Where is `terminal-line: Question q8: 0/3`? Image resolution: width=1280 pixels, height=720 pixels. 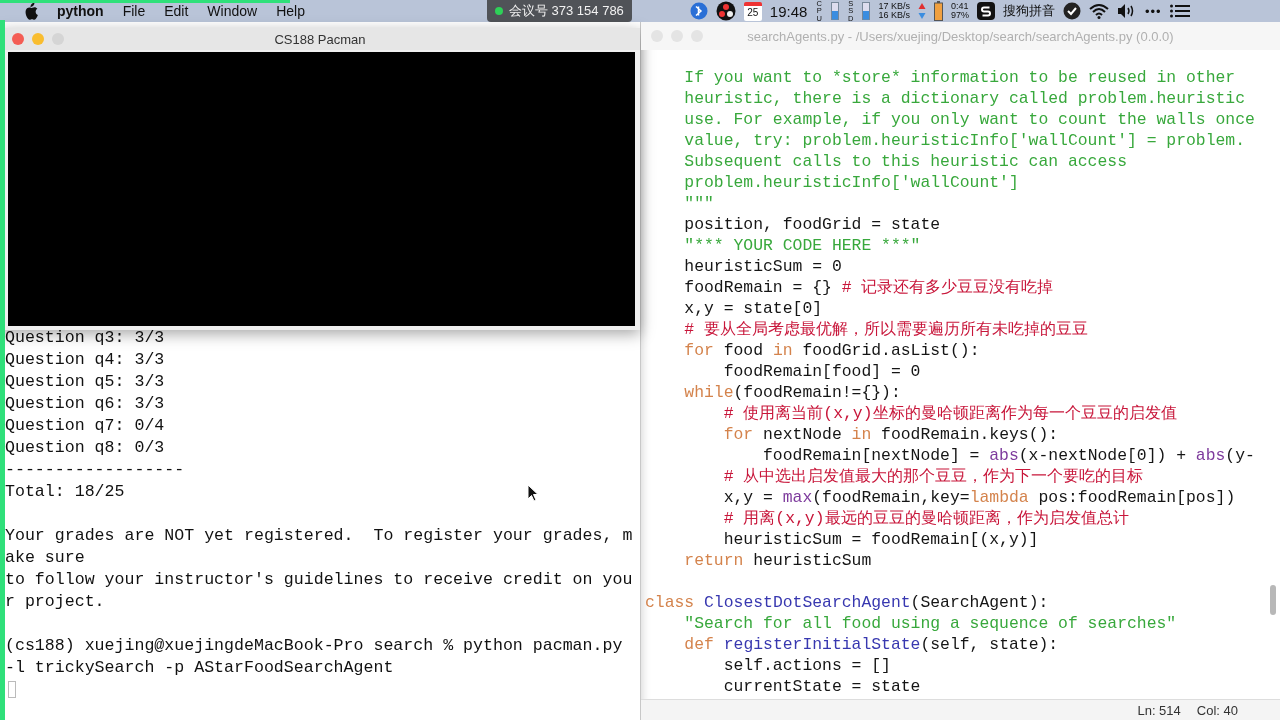 terminal-line: Question q8: 0/3 is located at coordinates (85, 448).